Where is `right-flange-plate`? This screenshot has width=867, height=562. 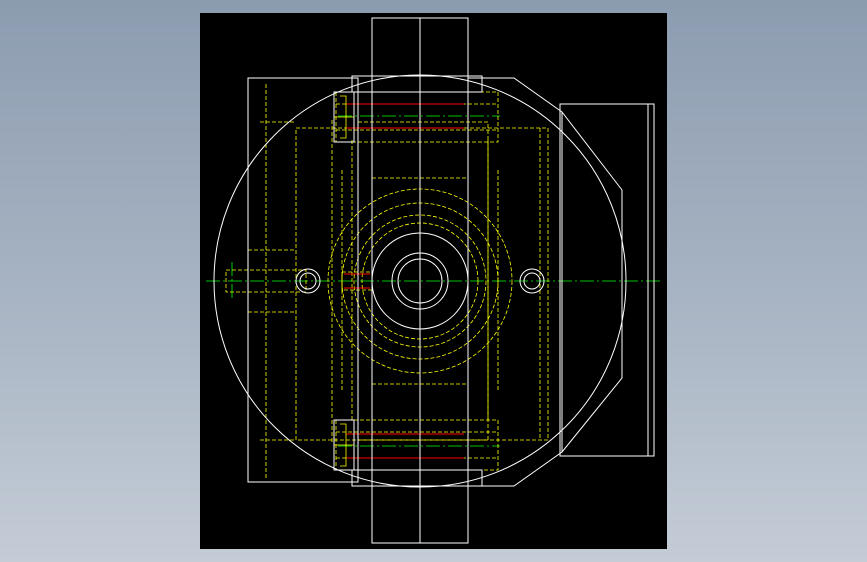
right-flange-plate is located at coordinates (607, 280).